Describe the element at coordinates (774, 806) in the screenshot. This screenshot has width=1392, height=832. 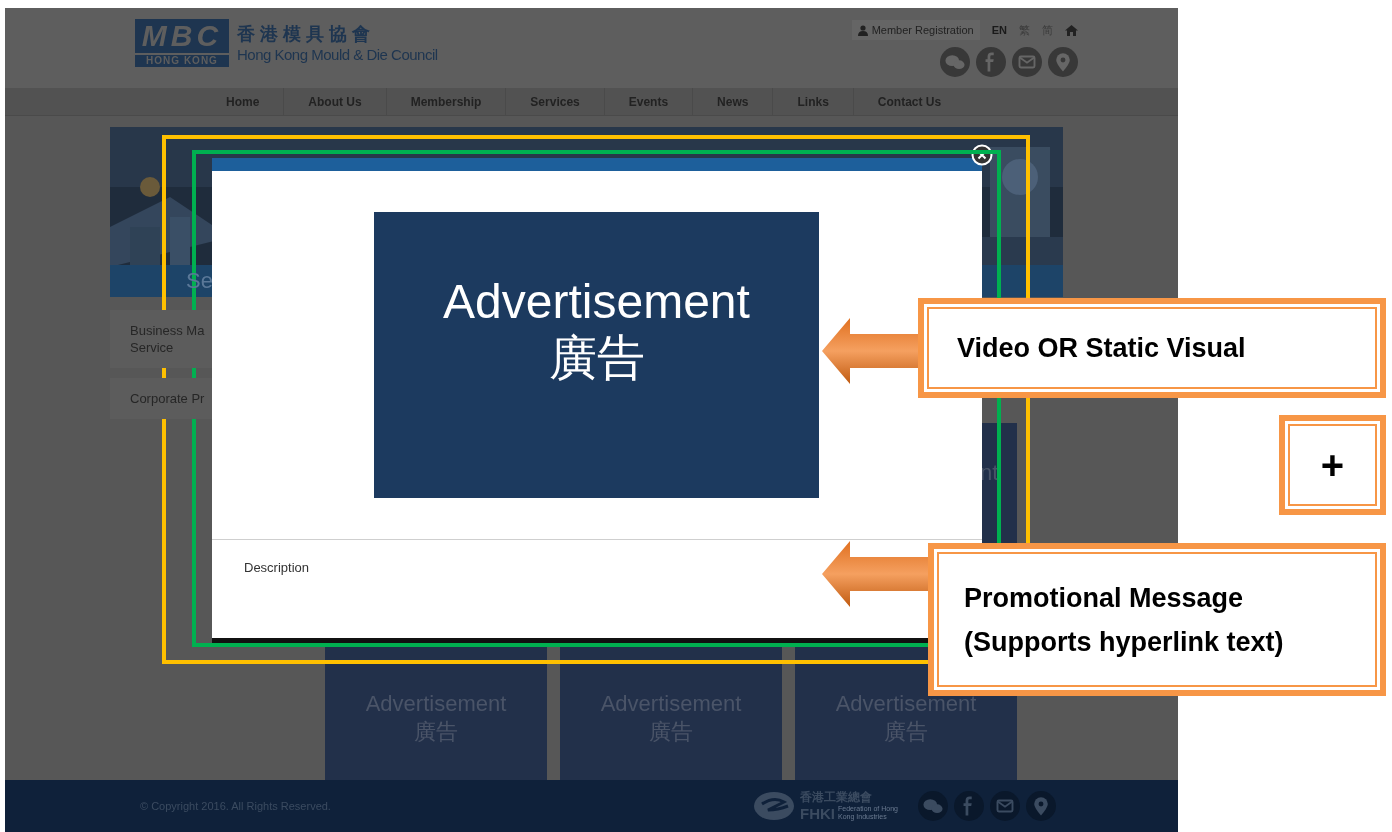
I see `partner-logo-icon` at that location.